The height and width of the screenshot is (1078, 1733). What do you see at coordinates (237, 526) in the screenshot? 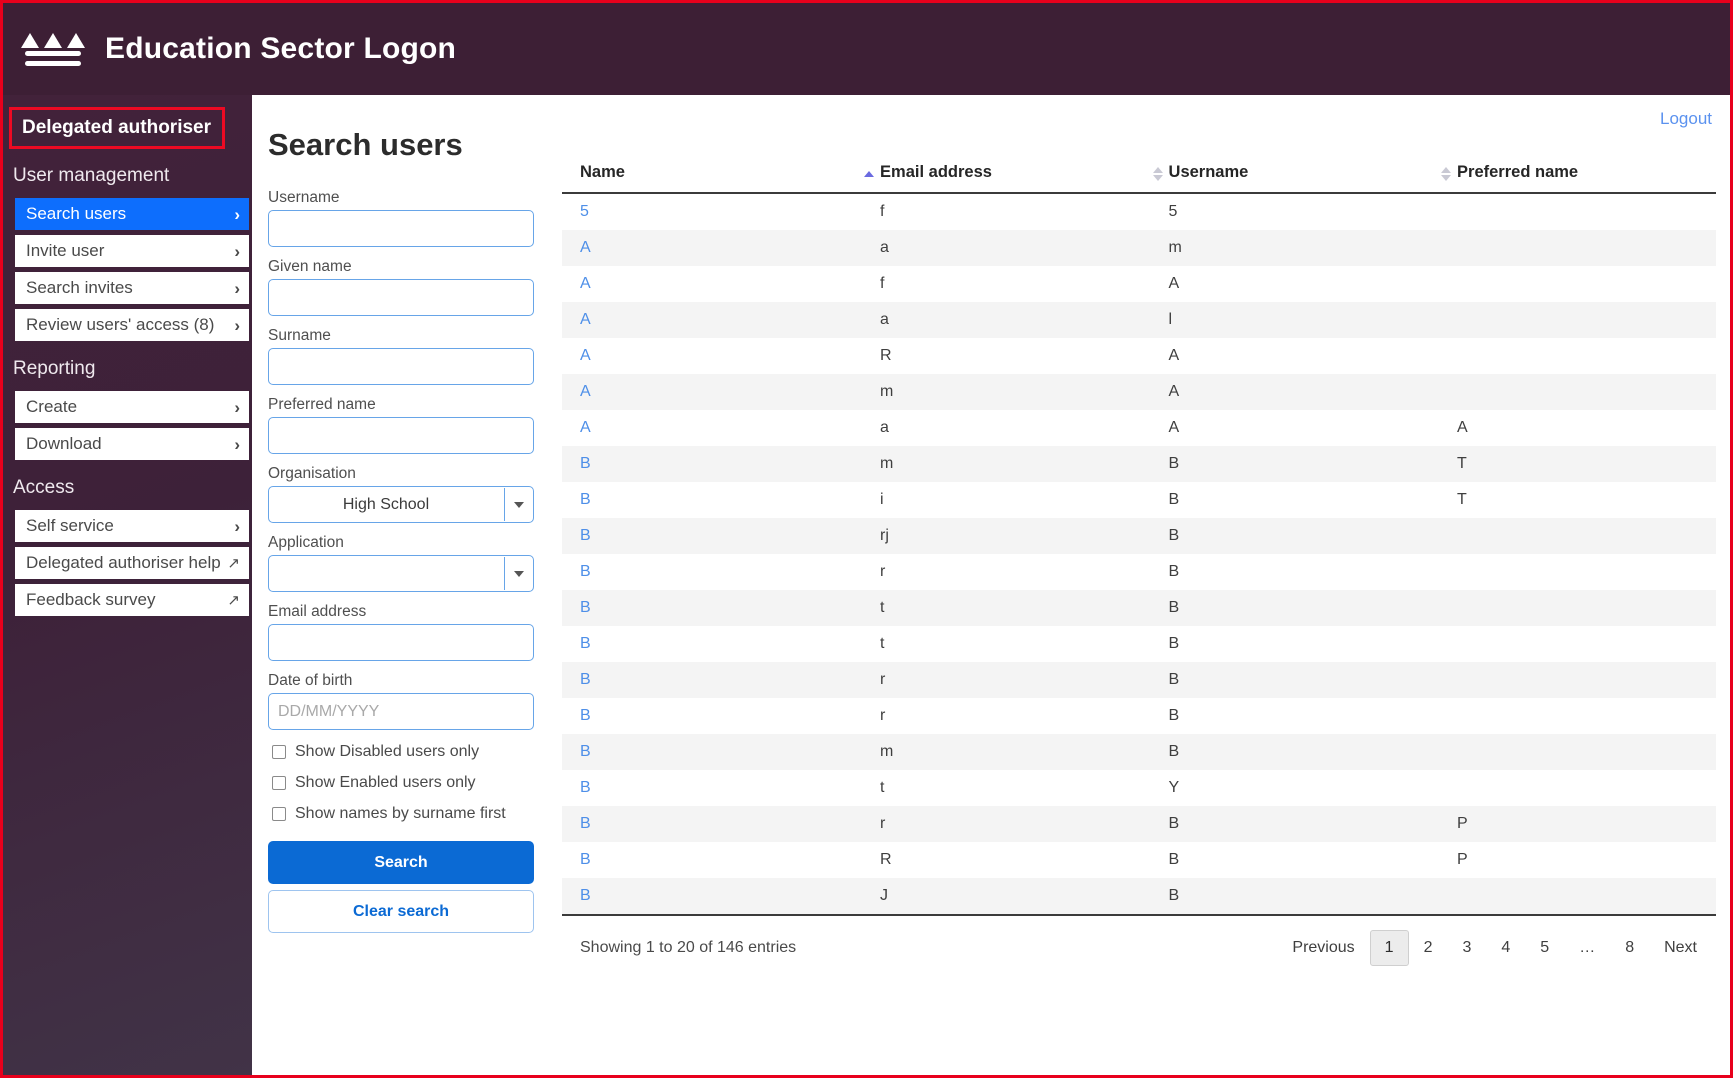
I see `chevron-right-icon: ›` at bounding box center [237, 526].